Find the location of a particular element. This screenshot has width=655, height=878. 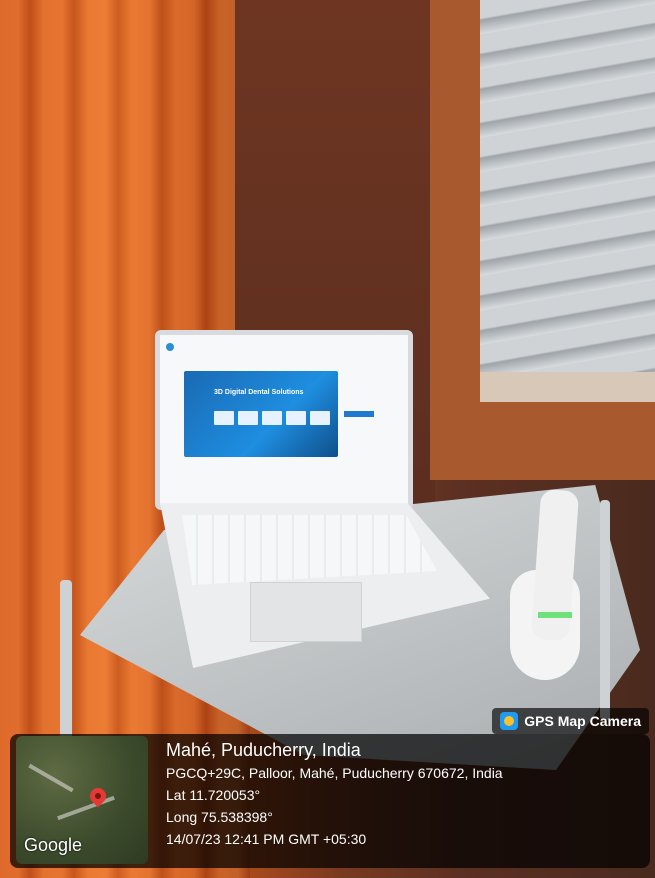

app-logo-icon is located at coordinates (170, 347).